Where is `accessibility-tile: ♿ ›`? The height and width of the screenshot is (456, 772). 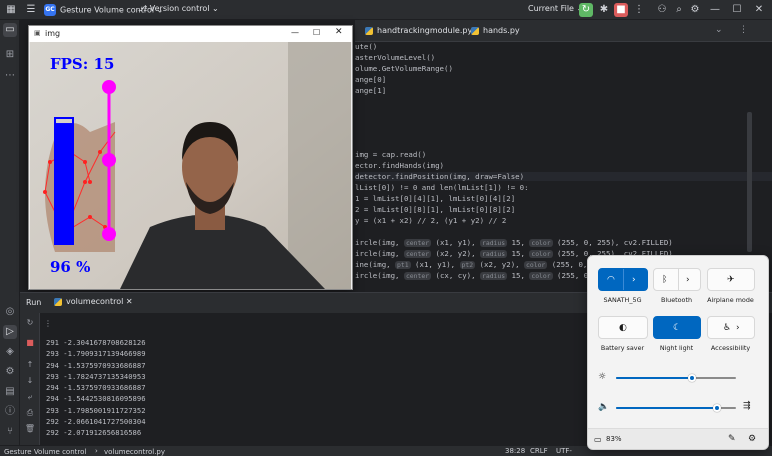 accessibility-tile: ♿ › is located at coordinates (731, 327).